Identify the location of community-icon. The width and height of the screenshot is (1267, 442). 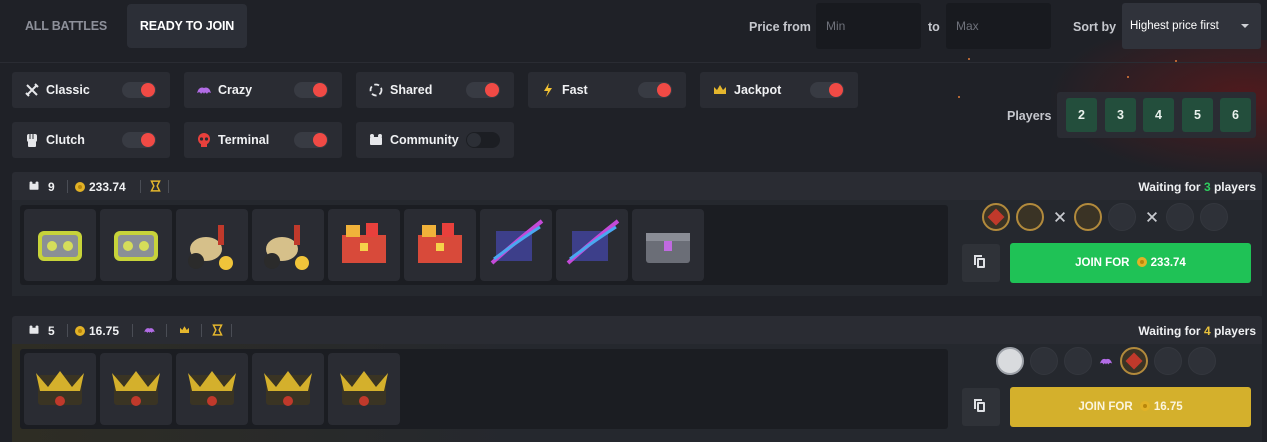
(376, 139).